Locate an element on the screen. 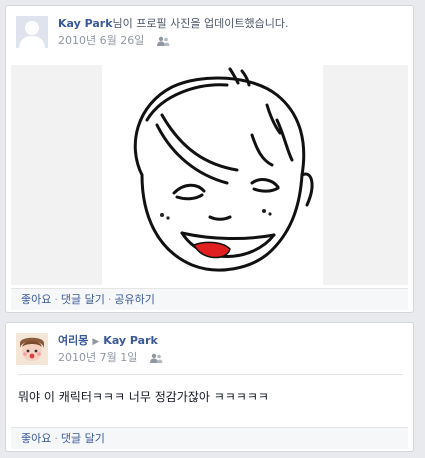 The width and height of the screenshot is (425, 458). story-headline: Kay Park님이 프로필 사진을 업데이트했습니다. is located at coordinates (228, 24).